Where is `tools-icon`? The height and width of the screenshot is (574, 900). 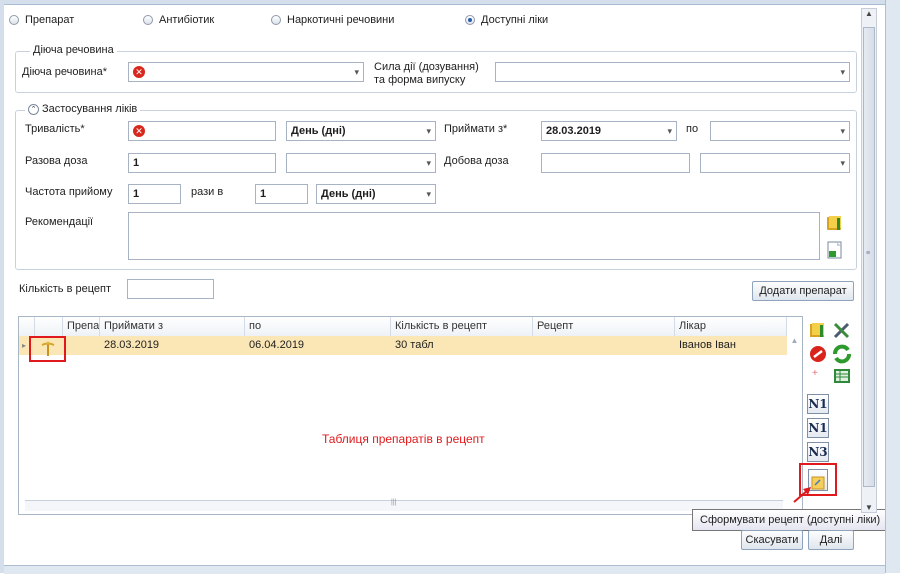
tools-icon is located at coordinates (842, 330).